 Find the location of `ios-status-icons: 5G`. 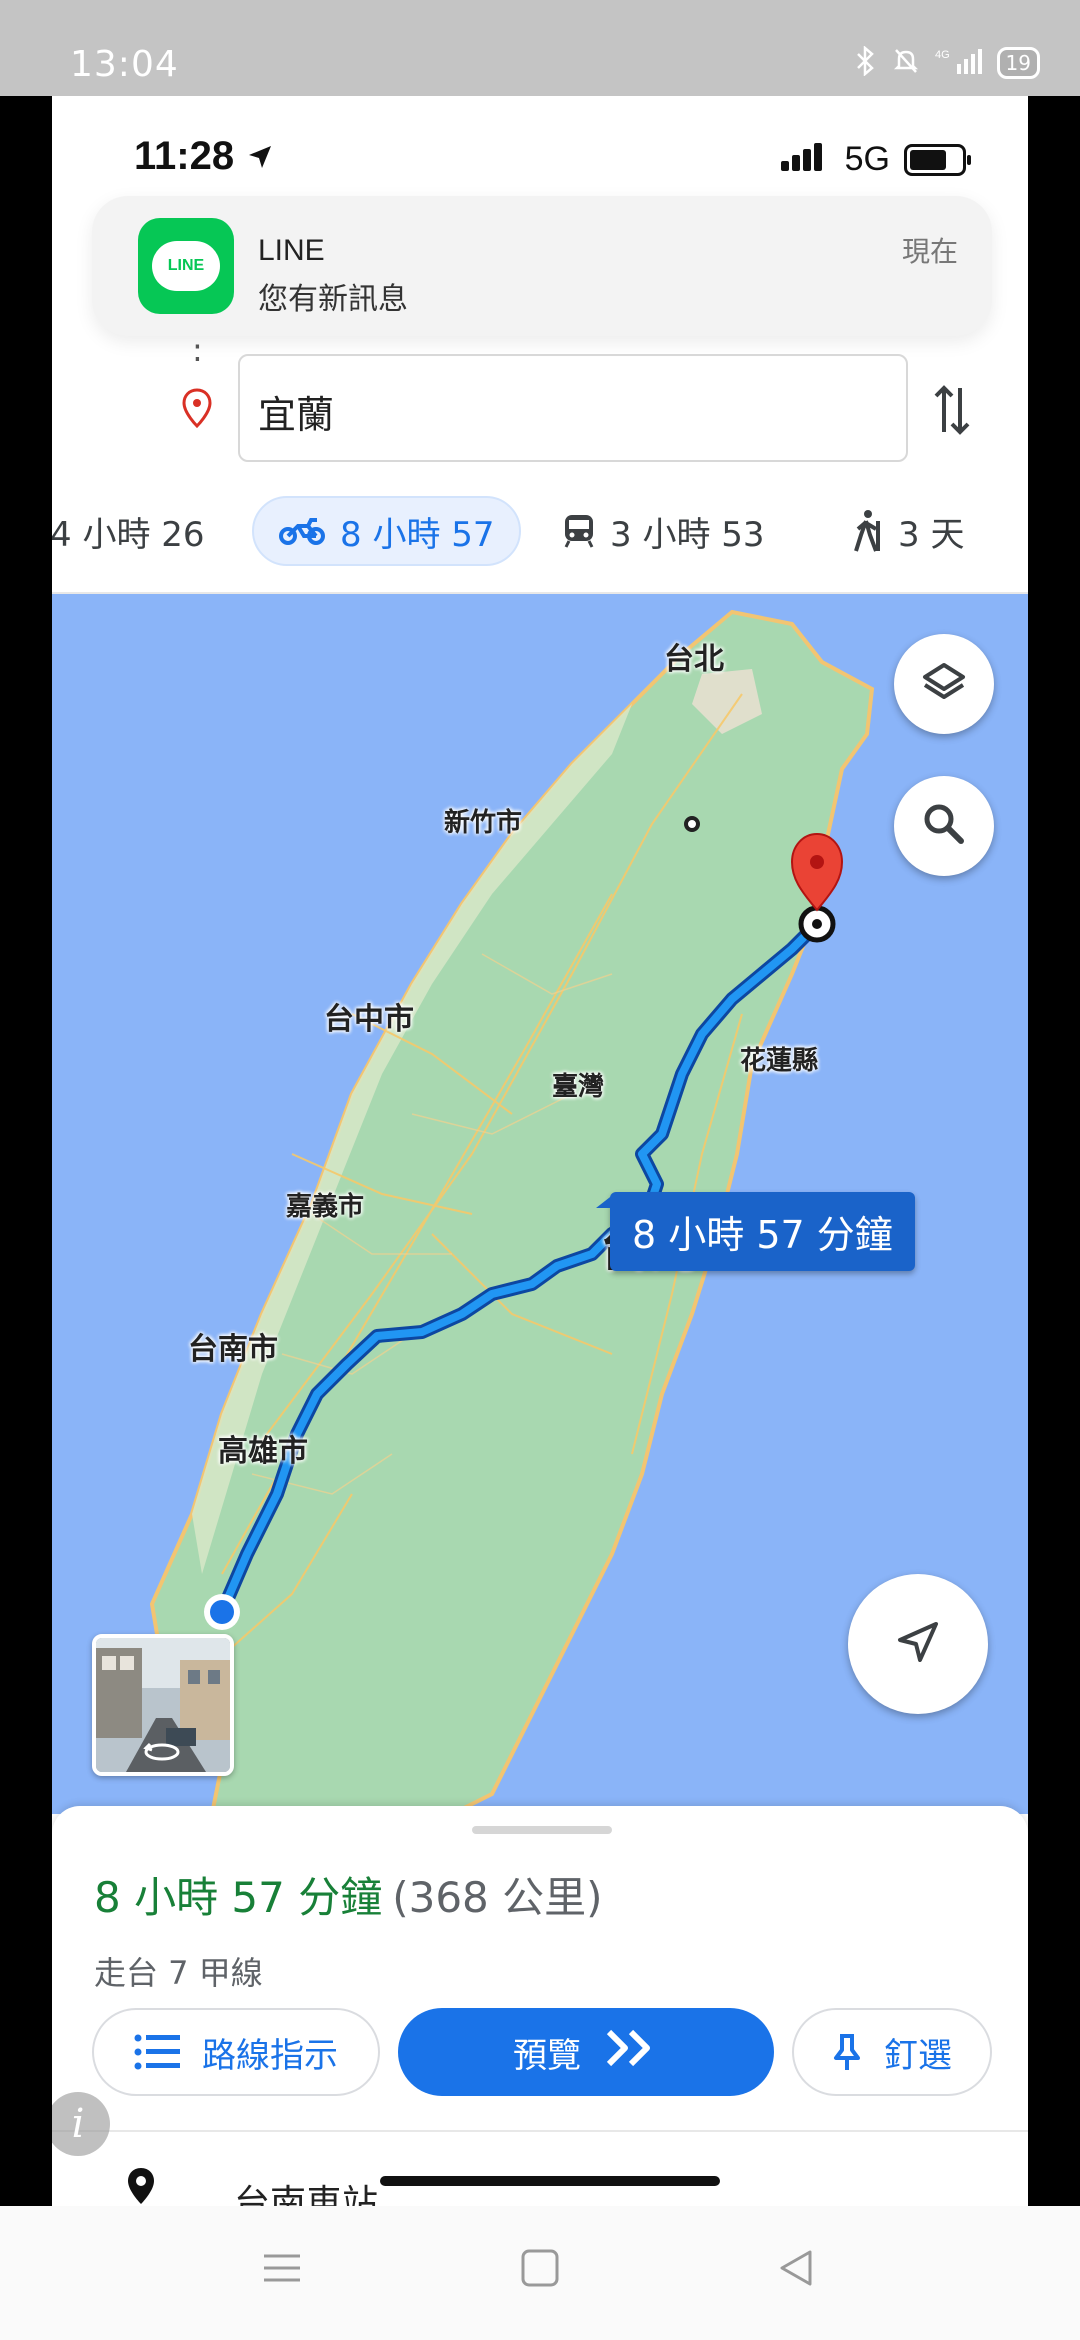

ios-status-icons: 5G is located at coordinates (875, 159).